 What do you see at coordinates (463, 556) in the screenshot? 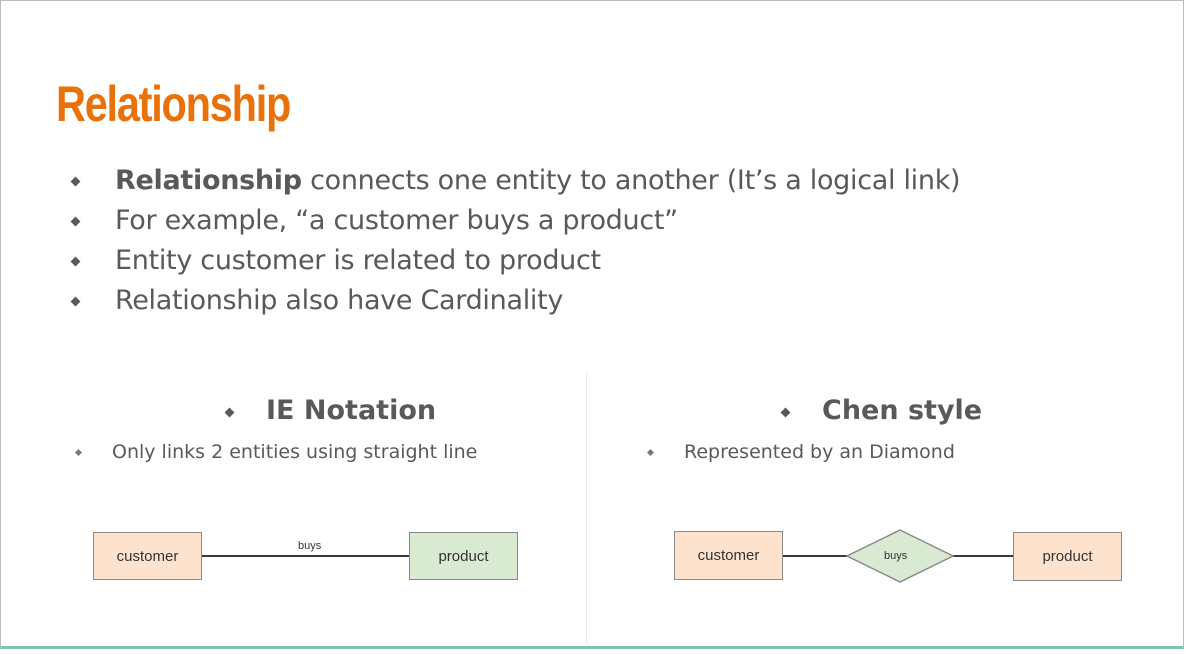
I see `ie-entity-product: product` at bounding box center [463, 556].